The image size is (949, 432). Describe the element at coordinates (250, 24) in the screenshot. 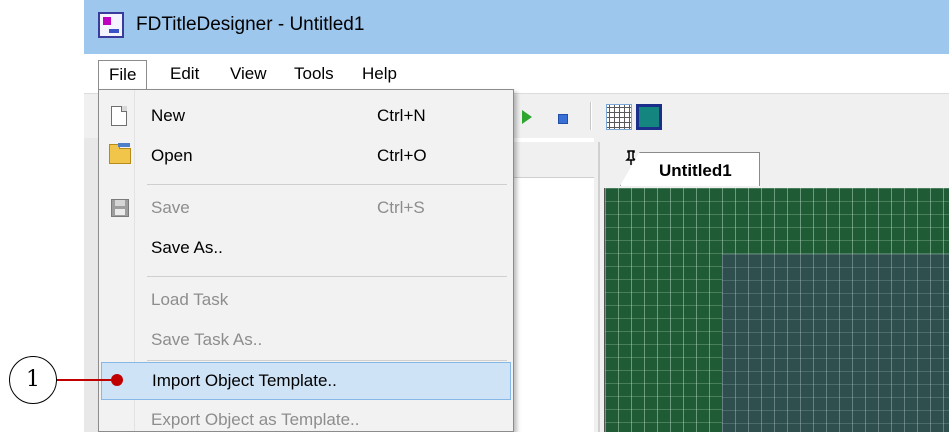

I see `window-title: FDTitleDesigner - Untitled1` at that location.